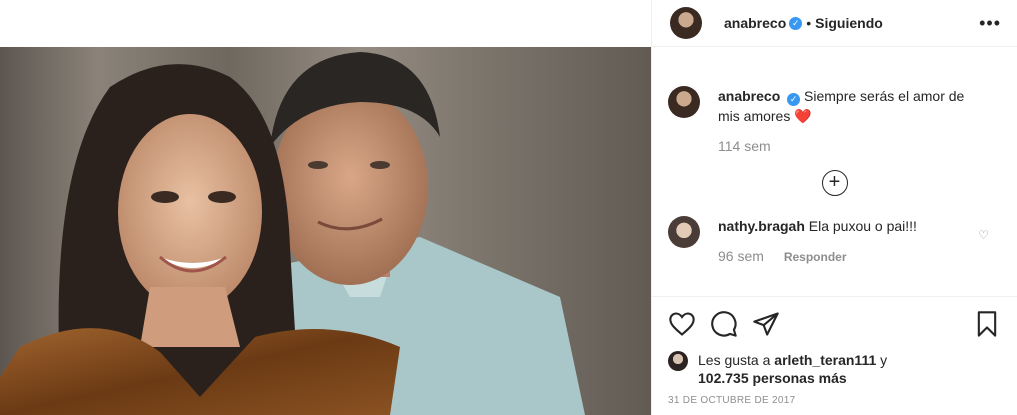 The height and width of the screenshot is (415, 1017). I want to click on comment-text-line: nathy.bragah Ela puxou o pai!!!, so click(817, 226).